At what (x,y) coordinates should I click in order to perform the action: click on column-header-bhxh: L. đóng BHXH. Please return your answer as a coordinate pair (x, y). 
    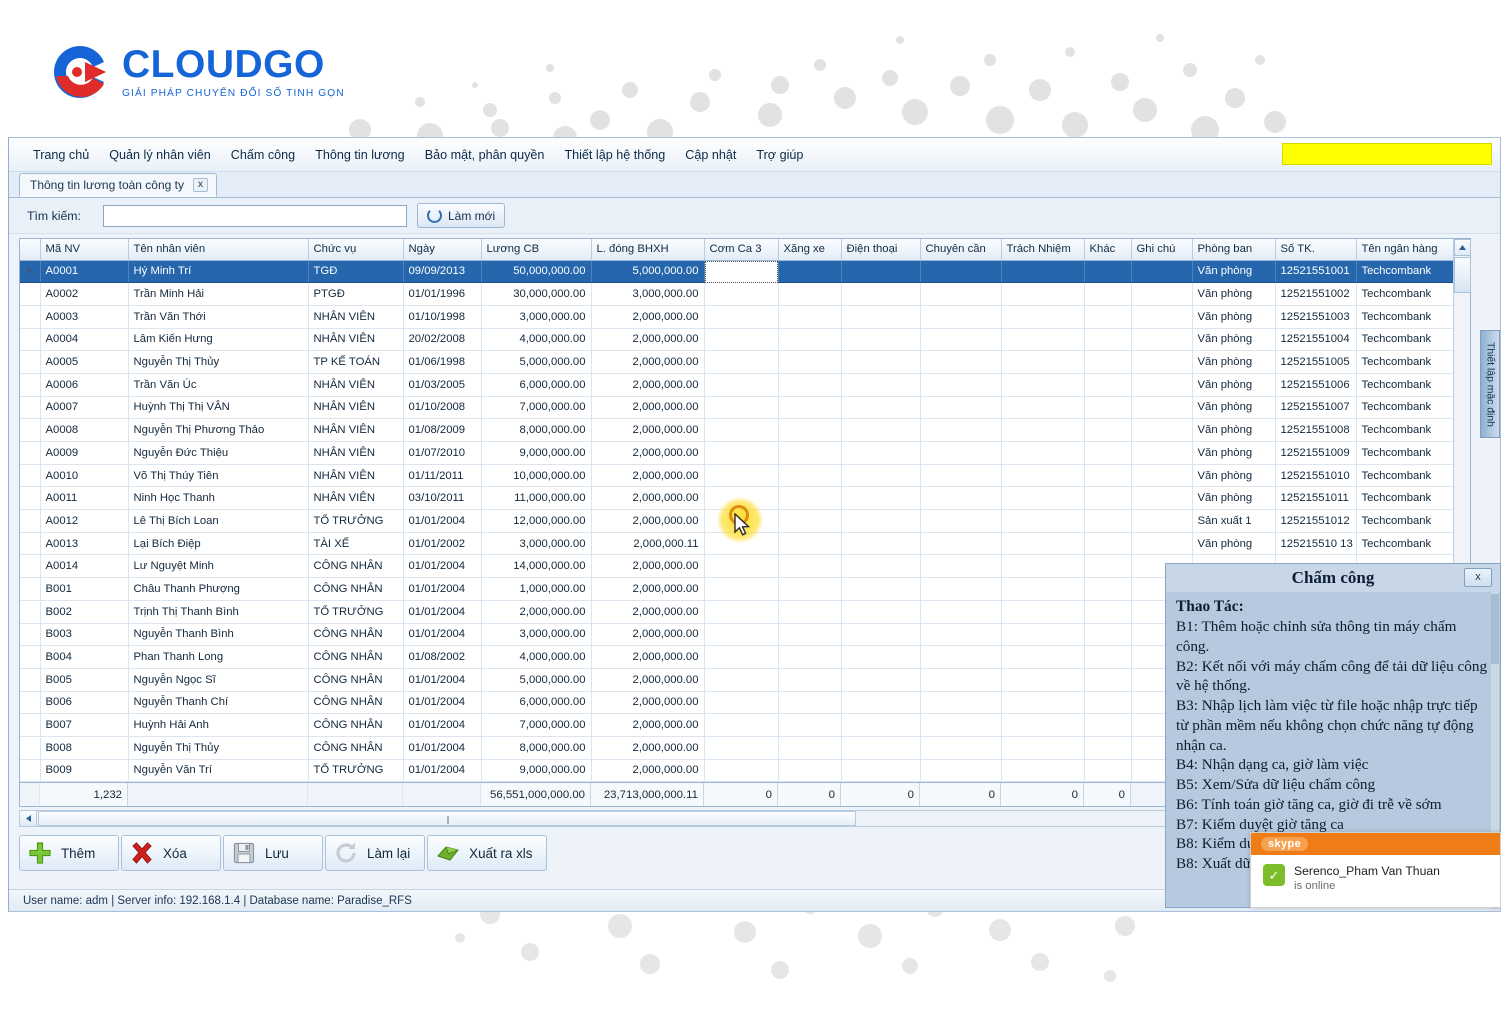
    Looking at the image, I should click on (648, 250).